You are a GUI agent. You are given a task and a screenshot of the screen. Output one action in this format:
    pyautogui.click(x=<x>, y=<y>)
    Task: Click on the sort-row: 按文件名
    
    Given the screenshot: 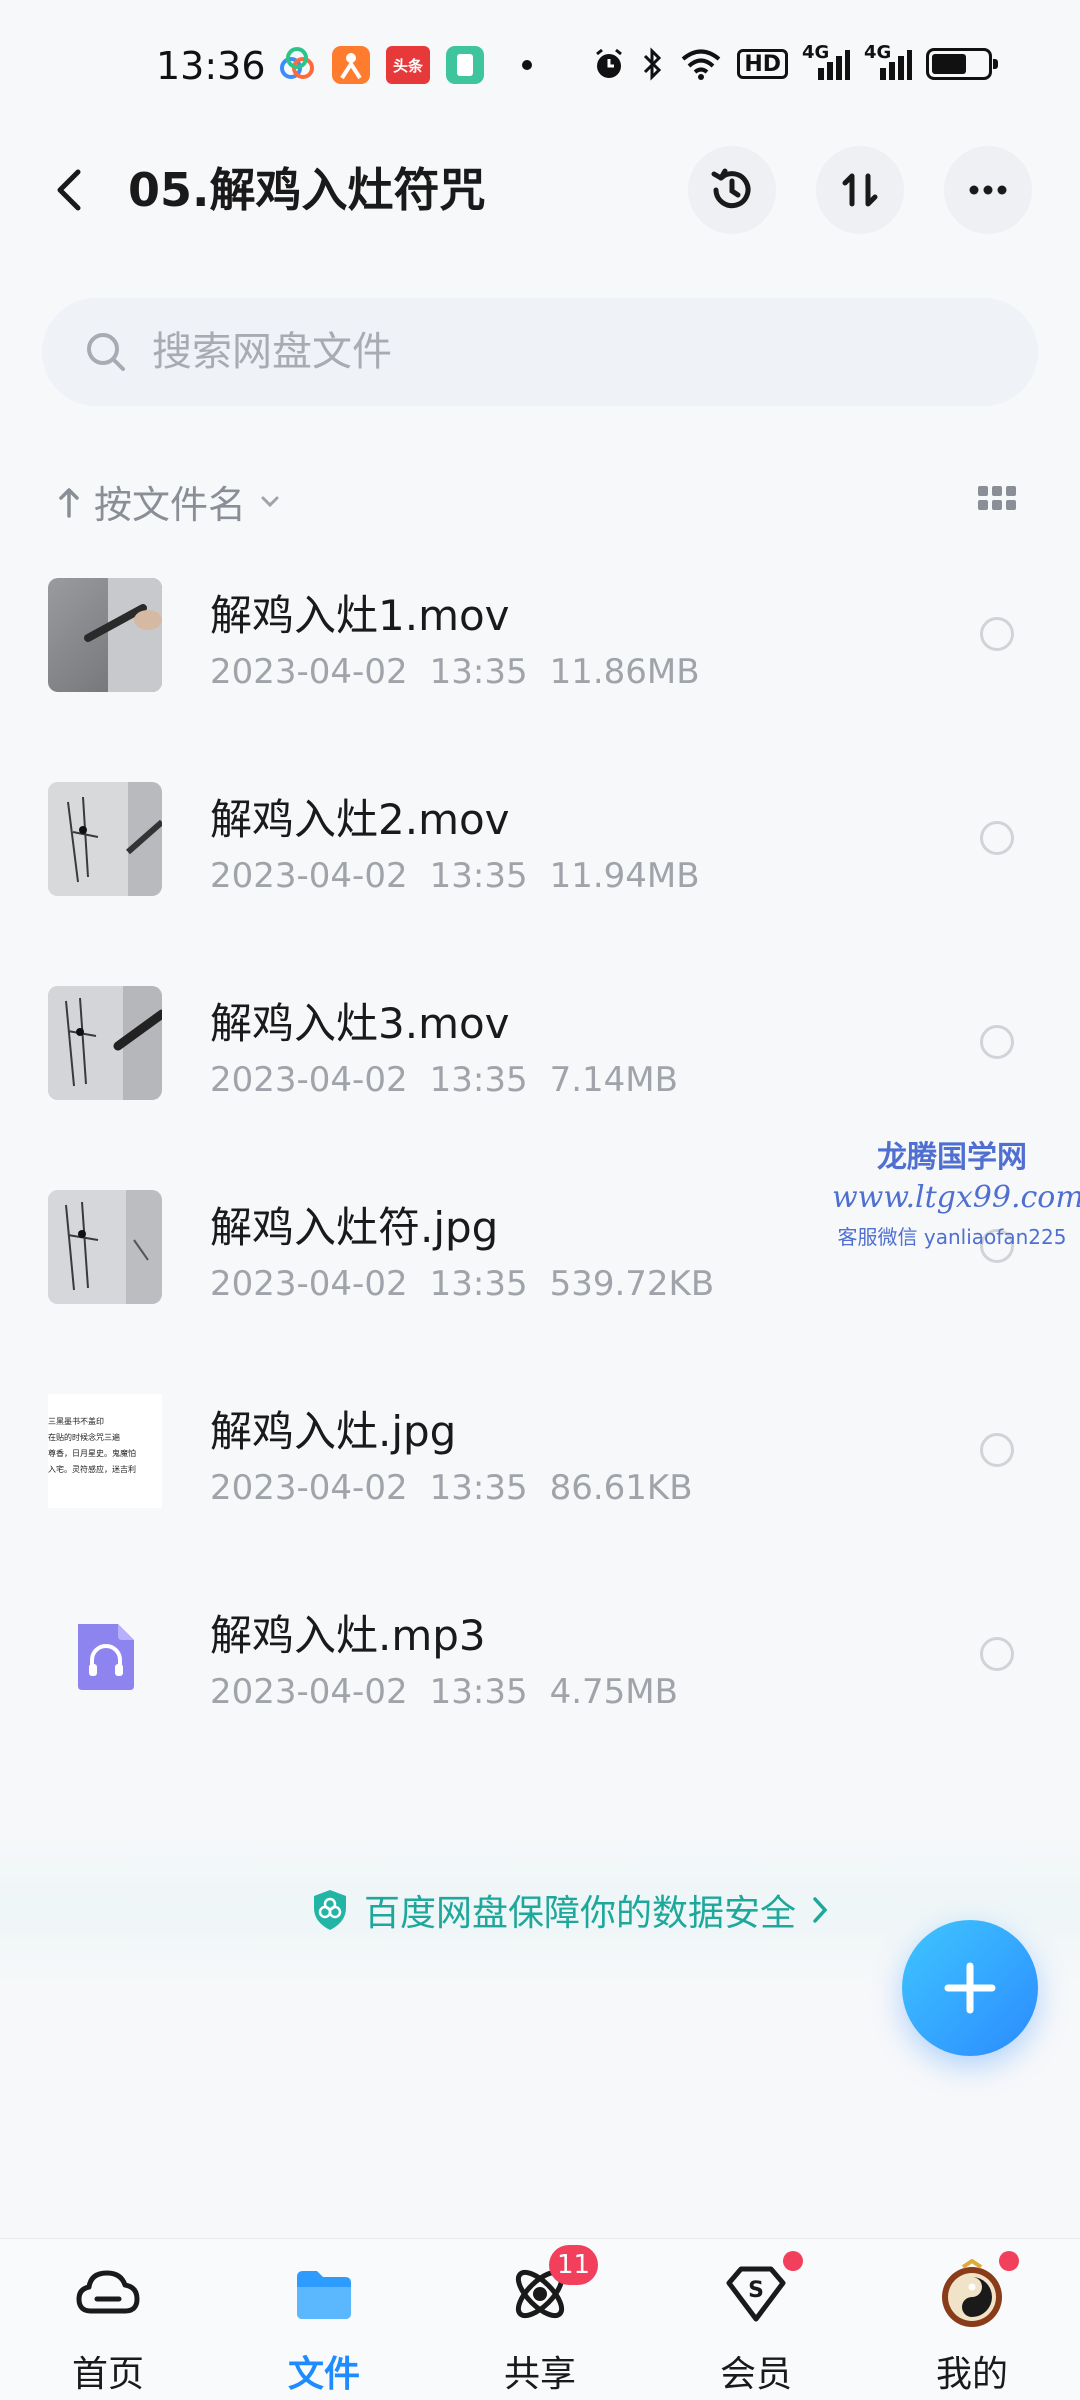 What is the action you would take?
    pyautogui.click(x=540, y=499)
    